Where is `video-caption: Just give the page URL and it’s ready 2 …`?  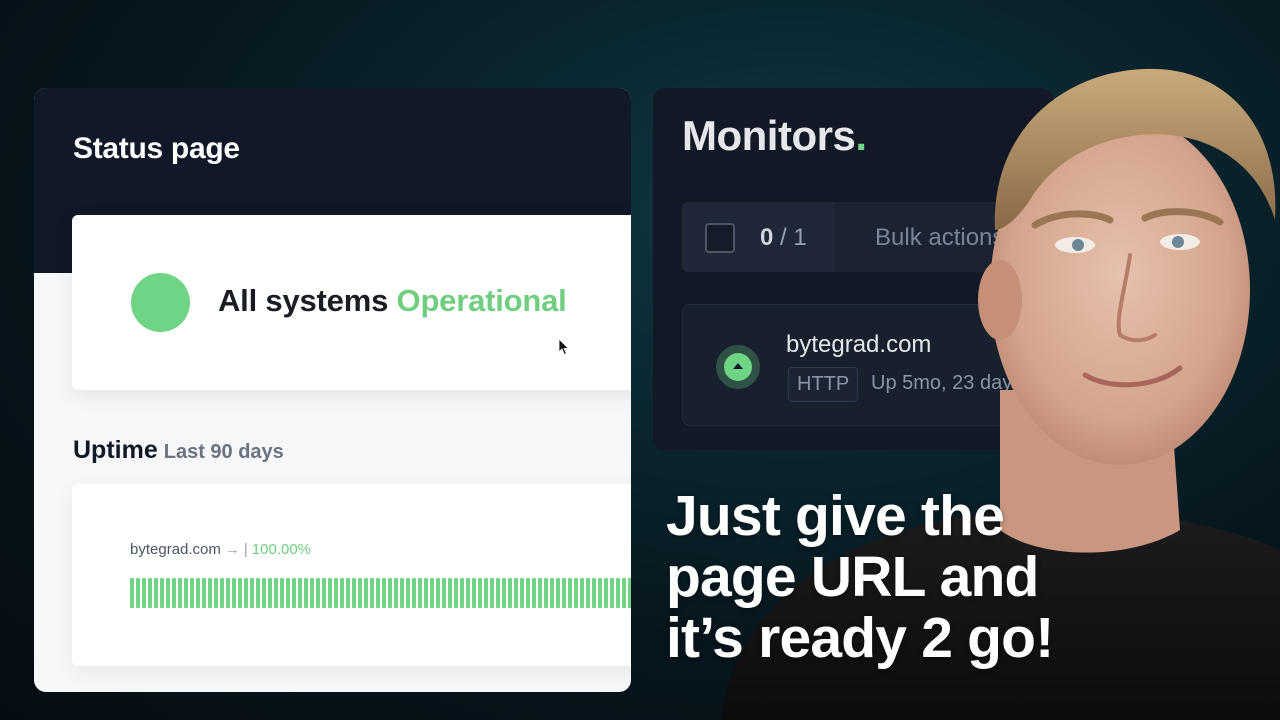
video-caption: Just give the page URL and it’s ready 2 … is located at coordinates (860, 578).